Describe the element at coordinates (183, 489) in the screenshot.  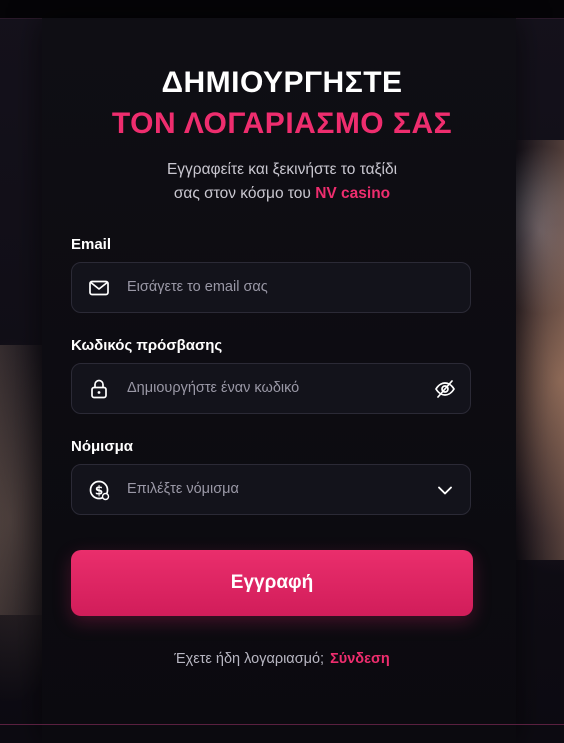
I see `currency-placeholder: Επιλέξτε νόμισμα` at that location.